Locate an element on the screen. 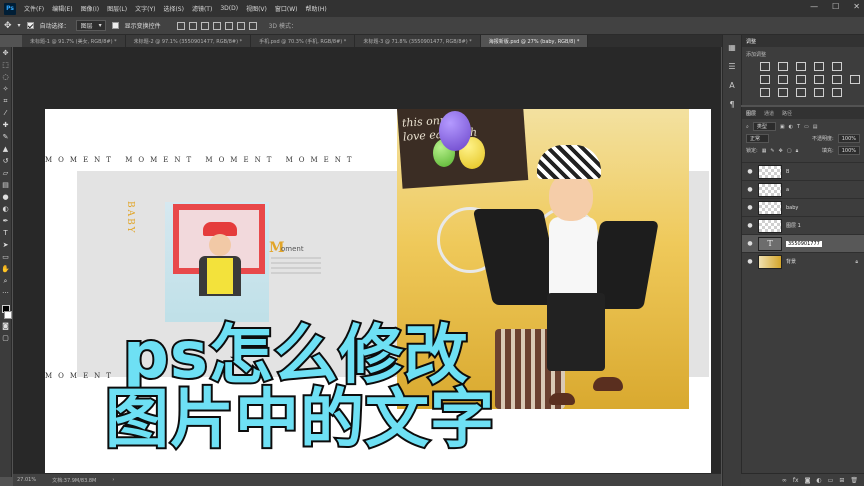 The width and height of the screenshot is (864, 486). color-lookup-icon is located at coordinates (855, 79).